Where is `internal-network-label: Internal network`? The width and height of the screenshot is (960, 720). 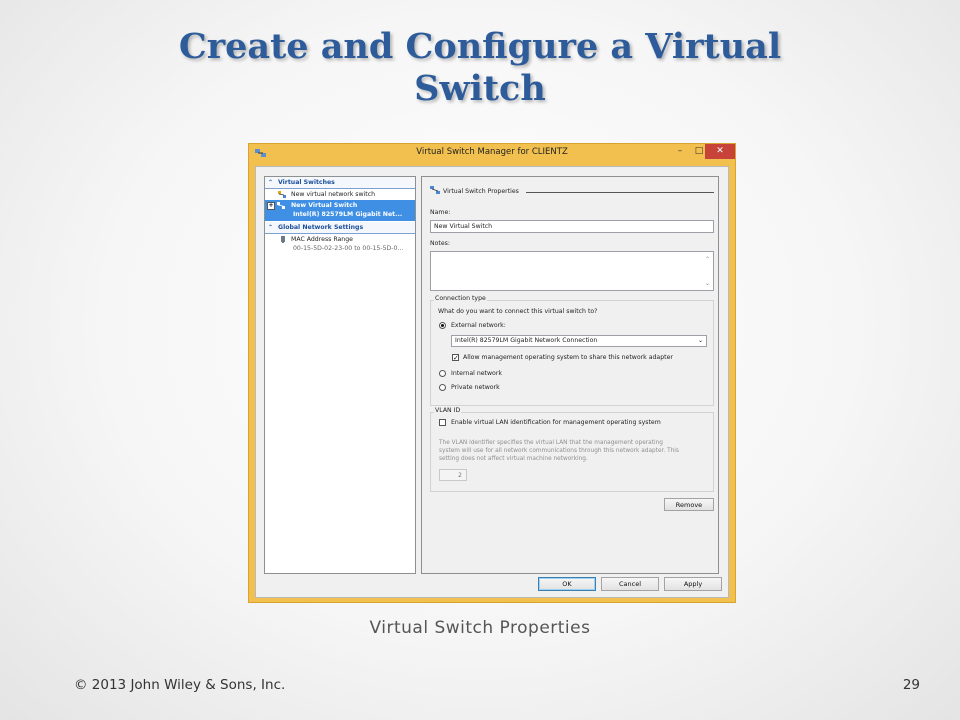
internal-network-label: Internal network is located at coordinates (476, 373).